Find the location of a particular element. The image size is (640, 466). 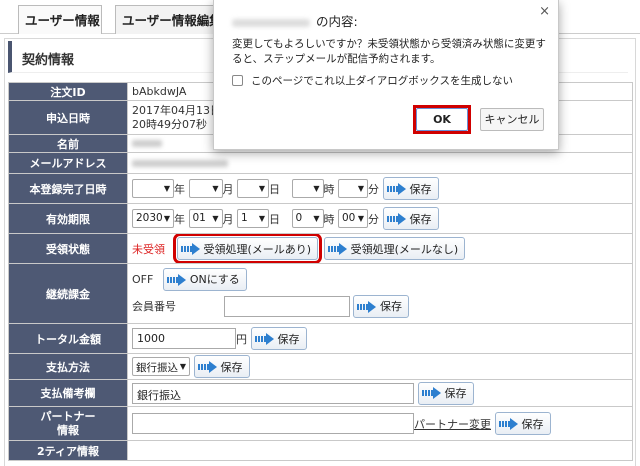

payment-method-label: 支払方法 is located at coordinates (68, 366).